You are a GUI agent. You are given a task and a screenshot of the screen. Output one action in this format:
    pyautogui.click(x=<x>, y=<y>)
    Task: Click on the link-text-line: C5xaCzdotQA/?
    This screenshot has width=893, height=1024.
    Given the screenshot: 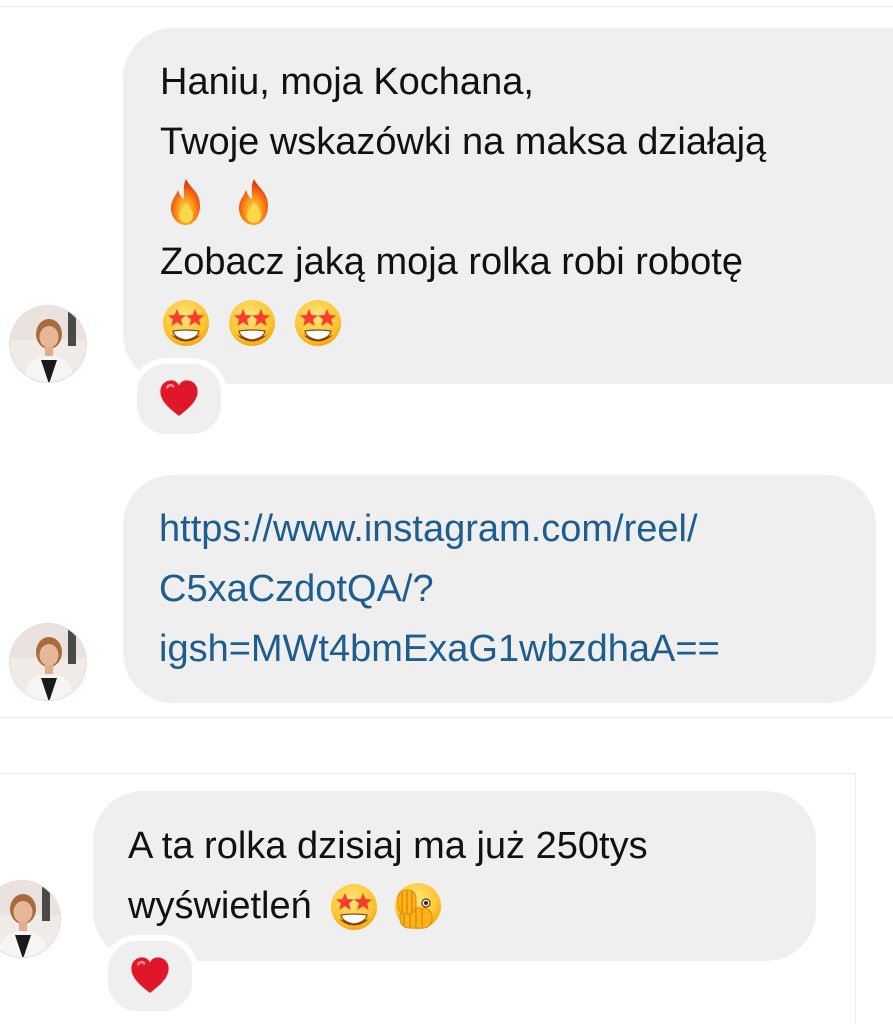 What is the action you would take?
    pyautogui.click(x=517, y=589)
    